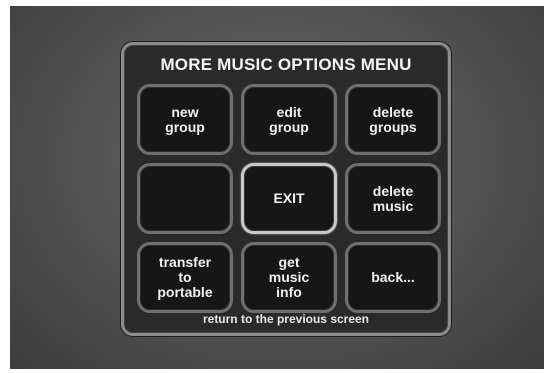 The height and width of the screenshot is (373, 556). I want to click on help-hint-text: return to the previous screen, so click(286, 319).